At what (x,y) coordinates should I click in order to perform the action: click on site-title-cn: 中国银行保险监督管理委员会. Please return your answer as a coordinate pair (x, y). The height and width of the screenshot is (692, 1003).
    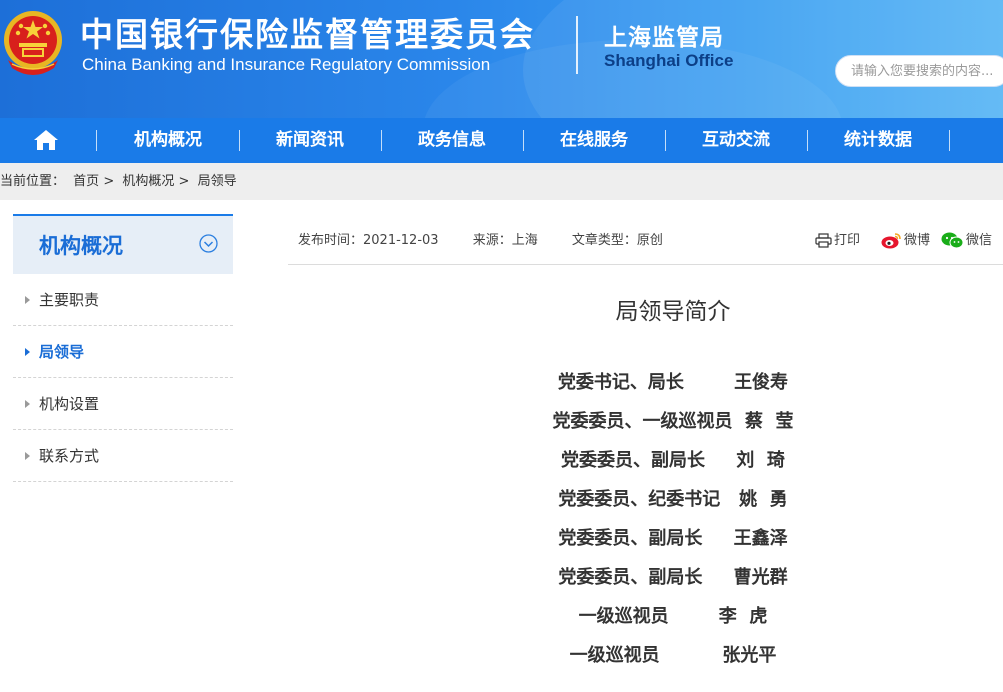
    Looking at the image, I should click on (307, 34).